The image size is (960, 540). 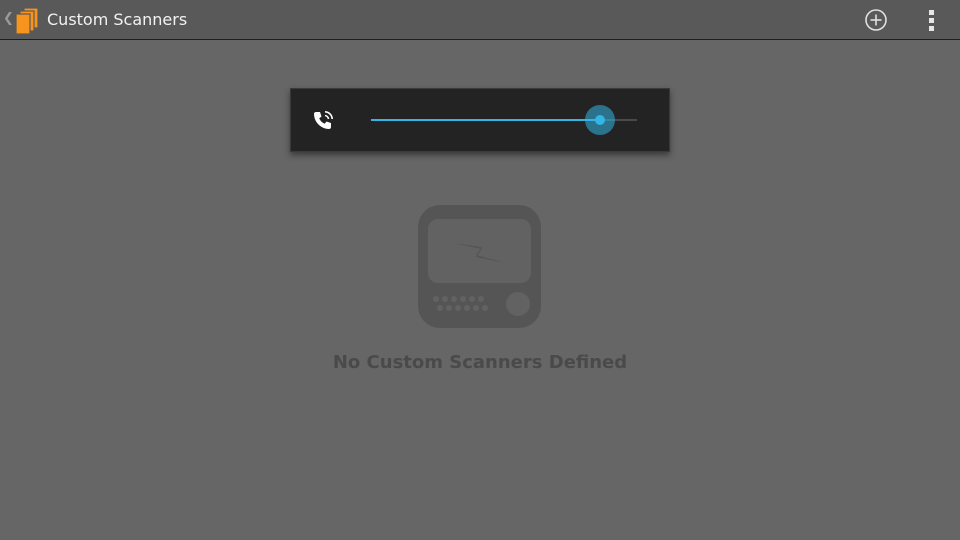 I want to click on volume-slider, so click(x=504, y=120).